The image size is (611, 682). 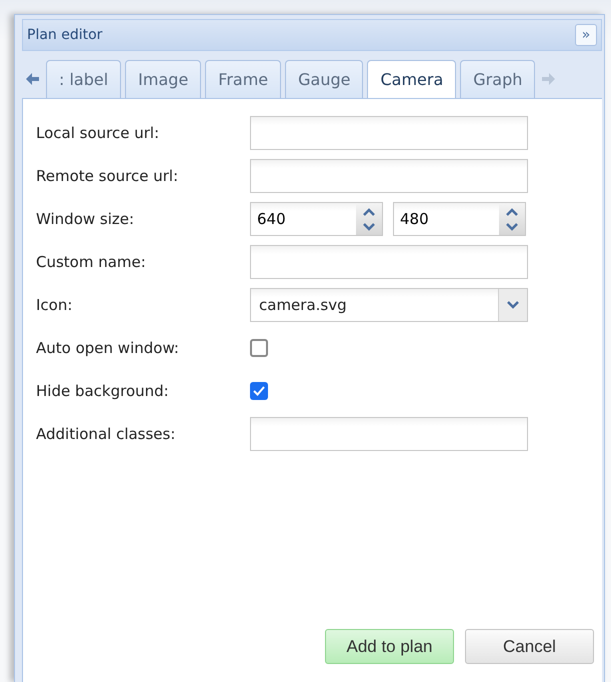 What do you see at coordinates (108, 348) in the screenshot?
I see `field-label: Auto open window:` at bounding box center [108, 348].